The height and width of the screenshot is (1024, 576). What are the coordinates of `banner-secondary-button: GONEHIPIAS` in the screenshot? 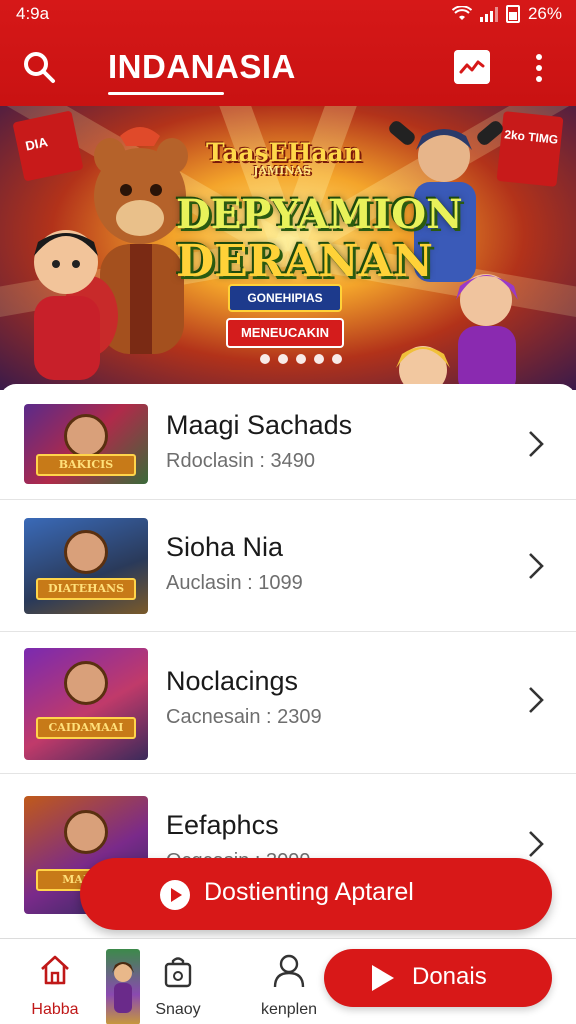 It's located at (285, 298).